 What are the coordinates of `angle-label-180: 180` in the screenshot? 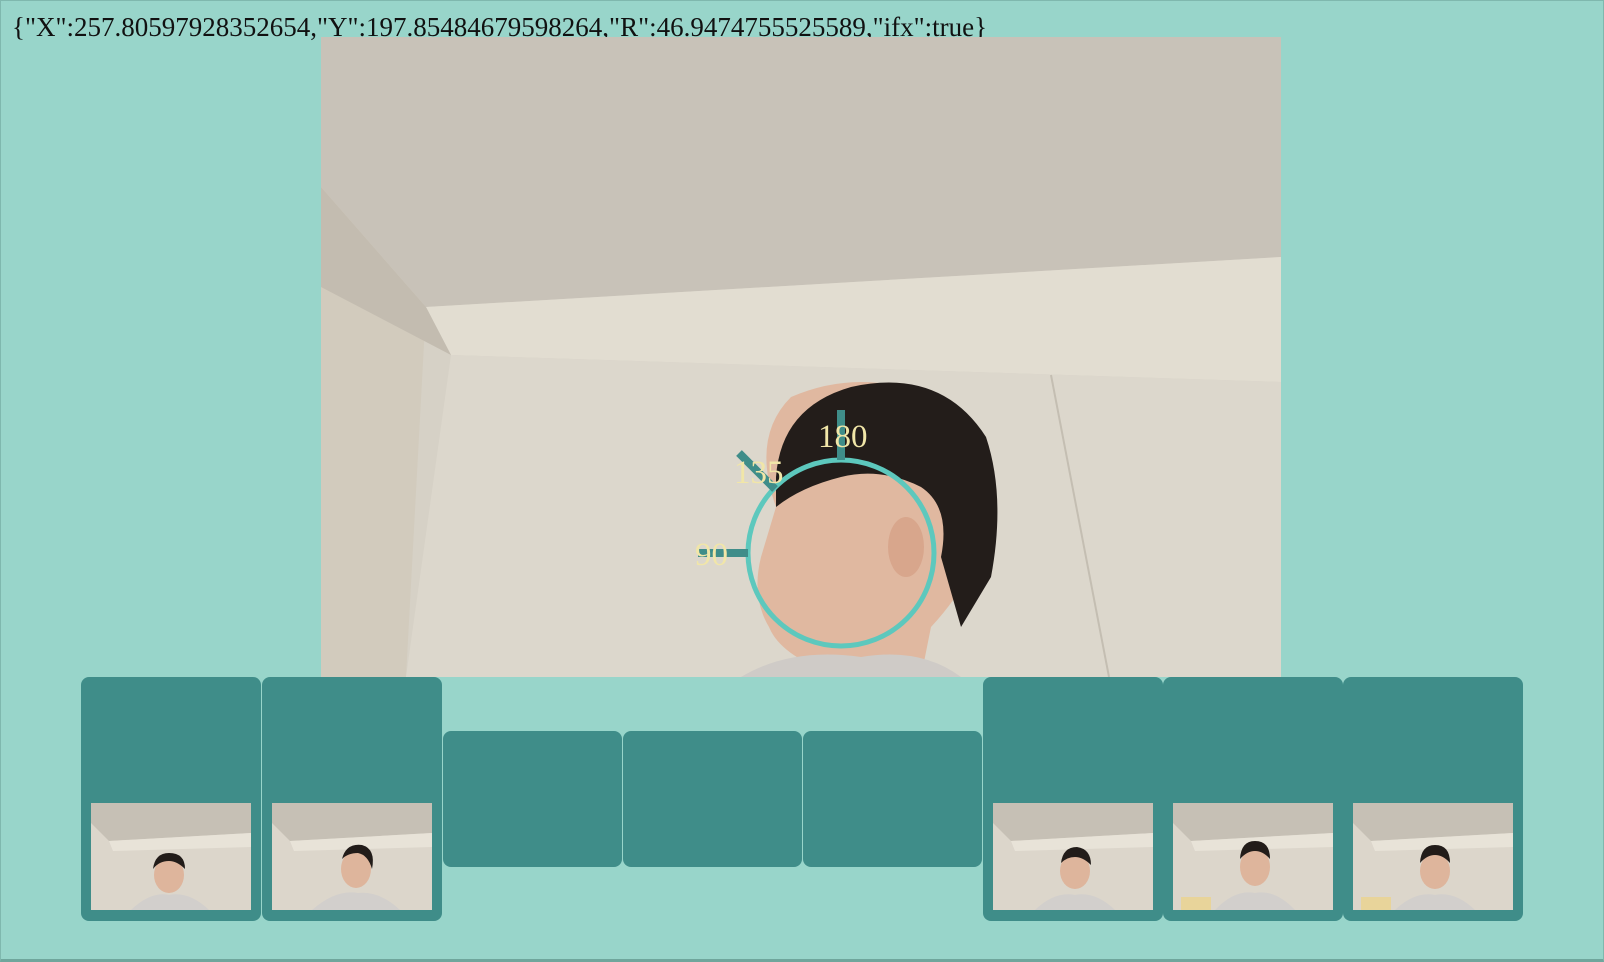 It's located at (843, 437).